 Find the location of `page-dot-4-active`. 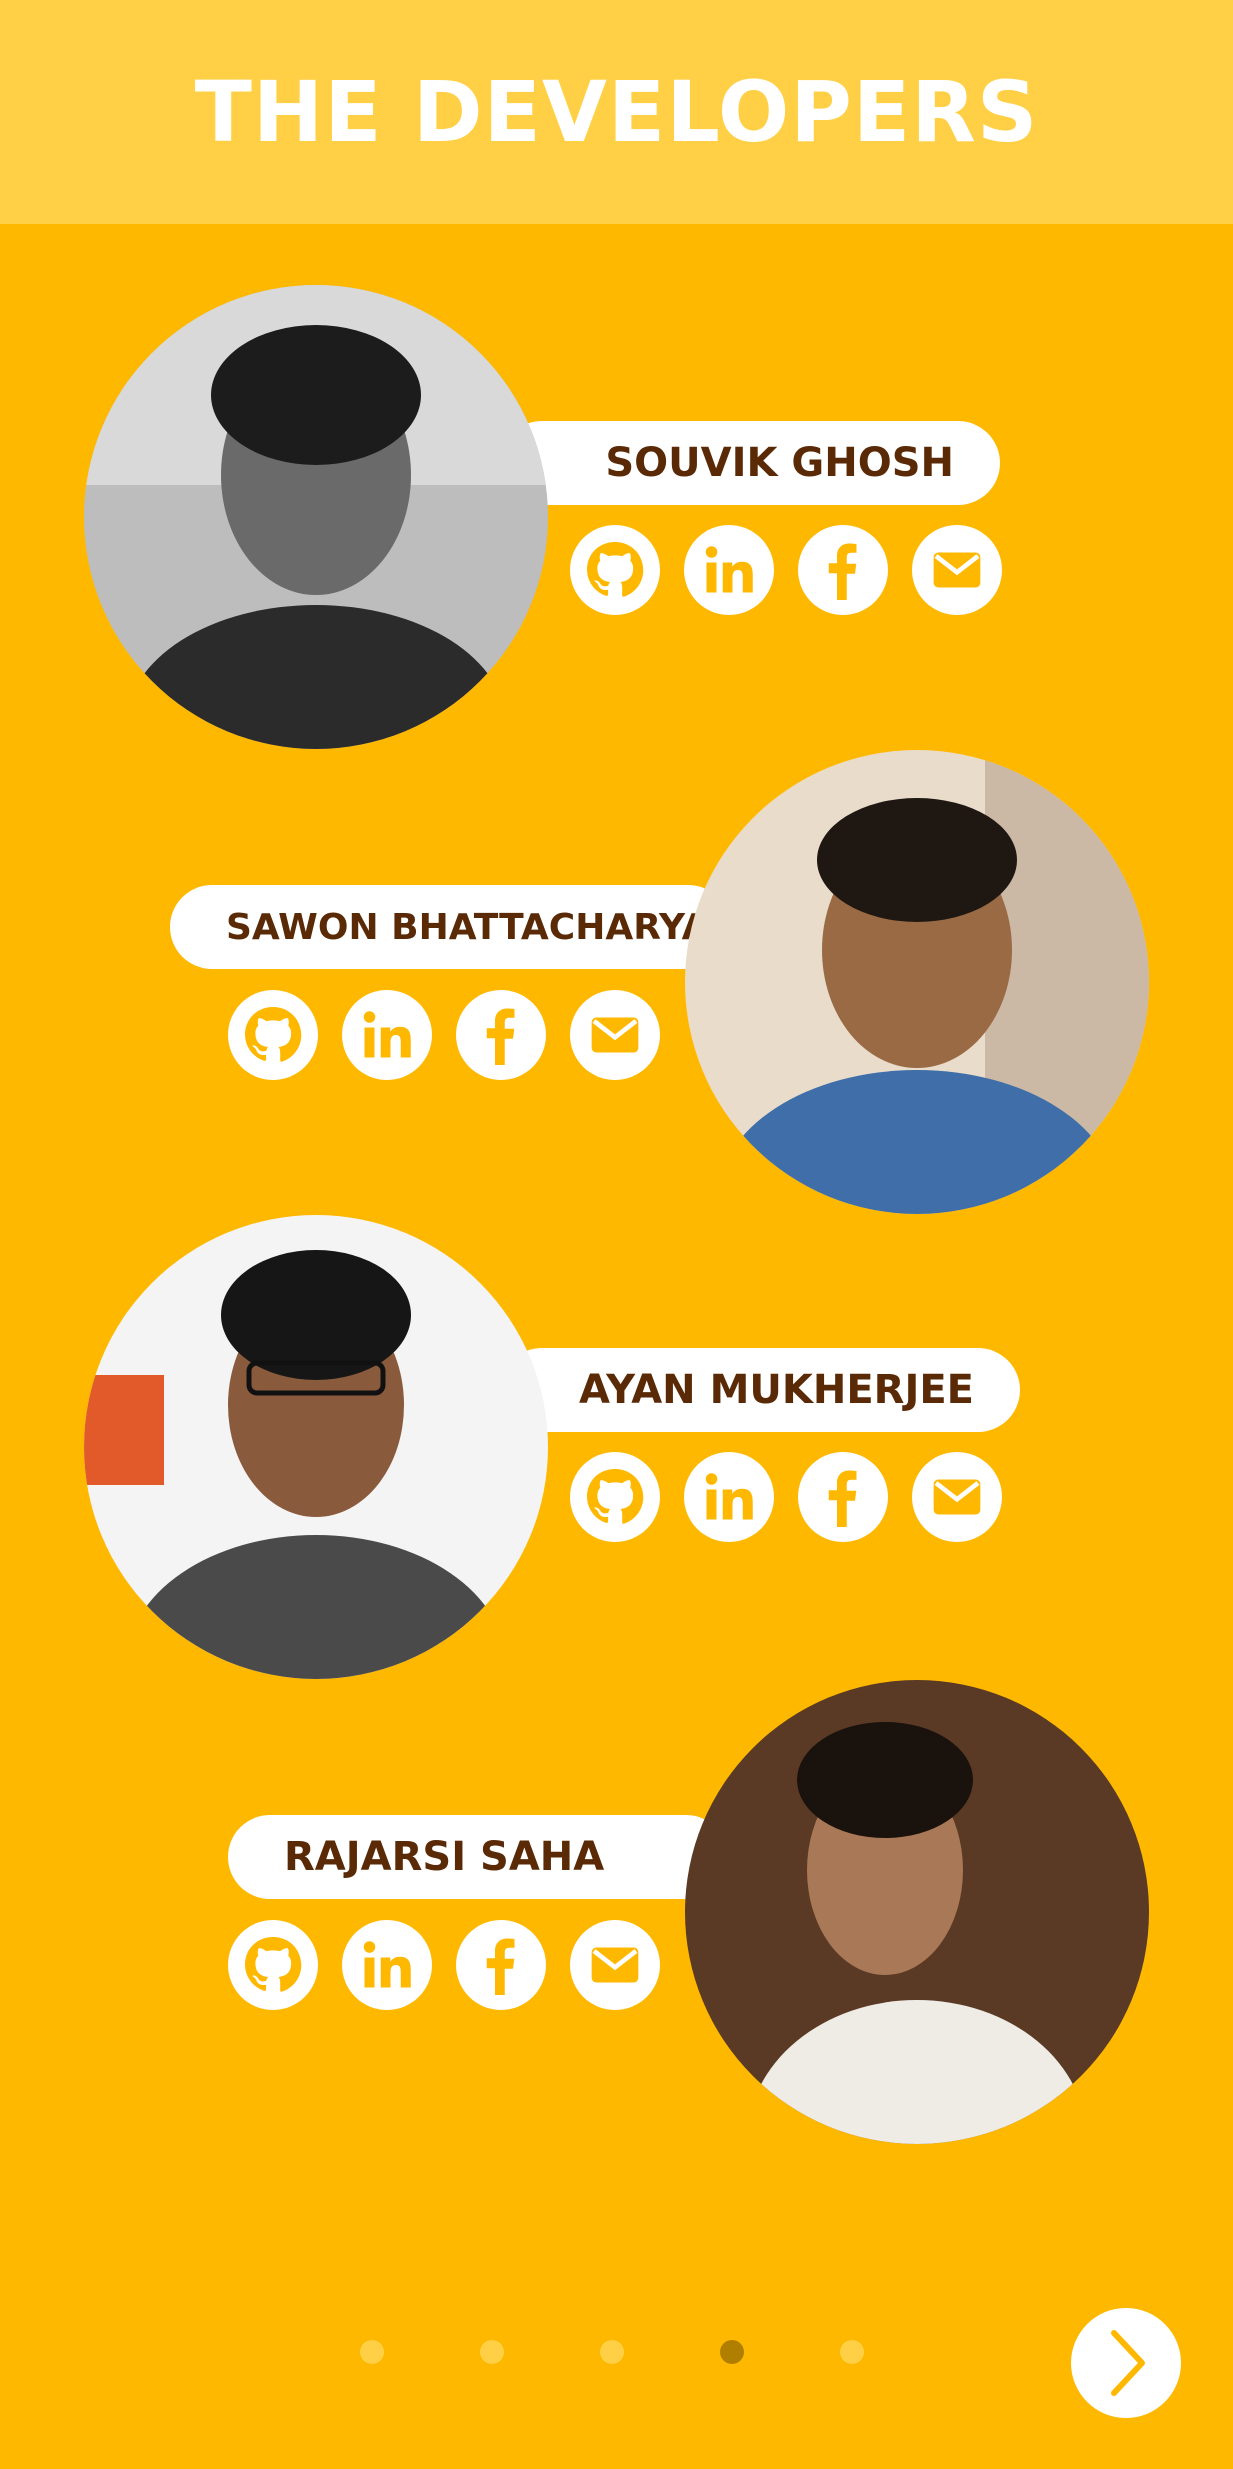

page-dot-4-active is located at coordinates (732, 2352).